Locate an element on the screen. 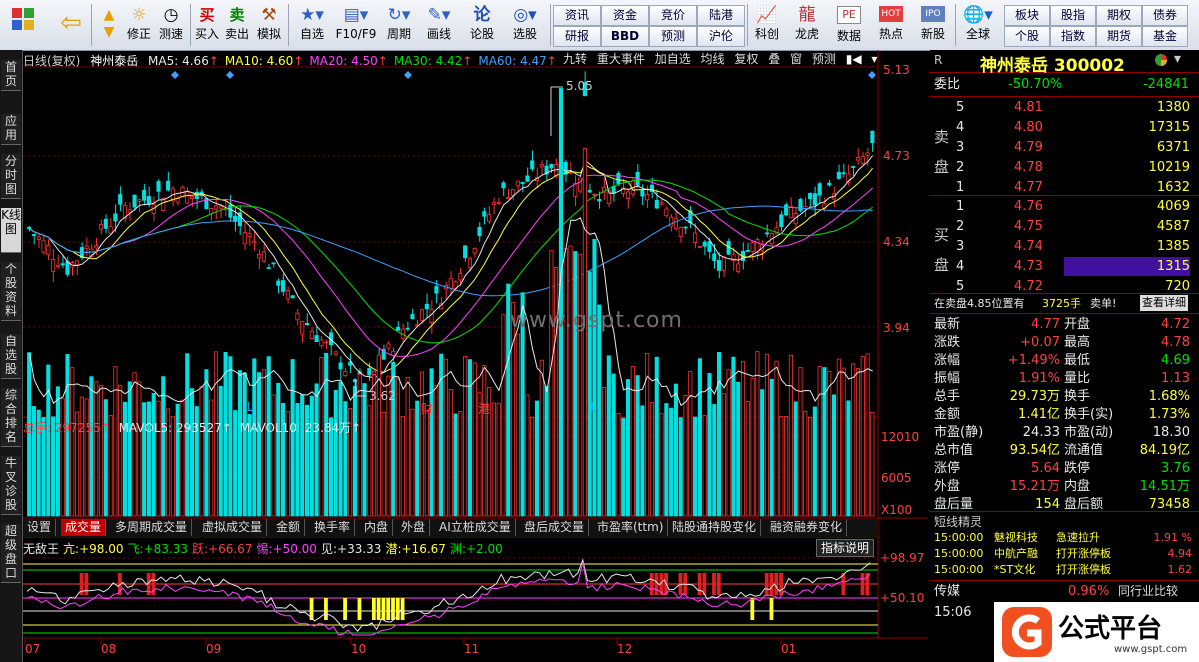 The height and width of the screenshot is (662, 1199). cycle-button: ↻▾ 周期 is located at coordinates (399, 23).